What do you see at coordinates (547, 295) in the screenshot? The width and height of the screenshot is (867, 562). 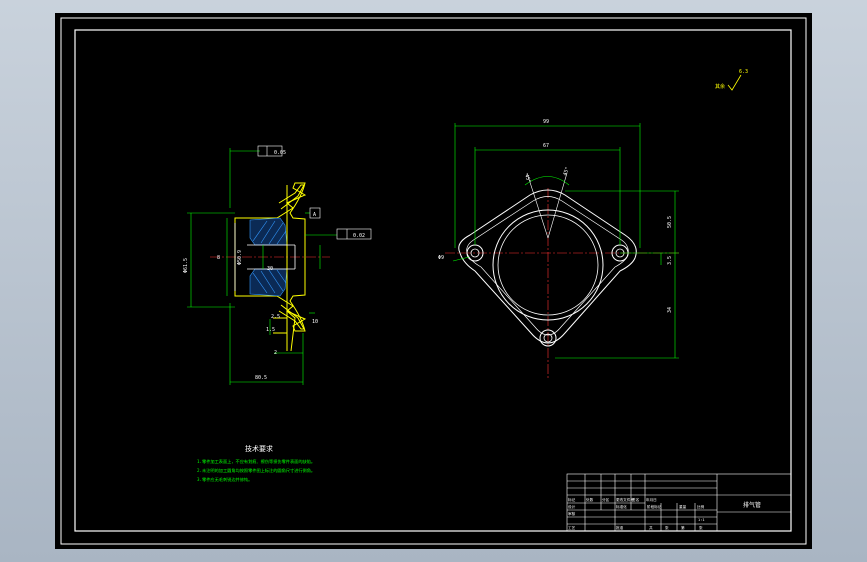 I see `bolt-holes` at bounding box center [547, 295].